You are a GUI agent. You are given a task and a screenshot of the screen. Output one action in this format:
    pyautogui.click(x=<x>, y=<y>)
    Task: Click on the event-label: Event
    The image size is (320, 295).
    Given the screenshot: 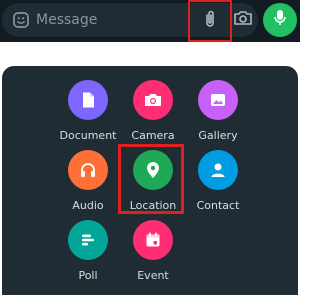 What is the action you would take?
    pyautogui.click(x=153, y=275)
    